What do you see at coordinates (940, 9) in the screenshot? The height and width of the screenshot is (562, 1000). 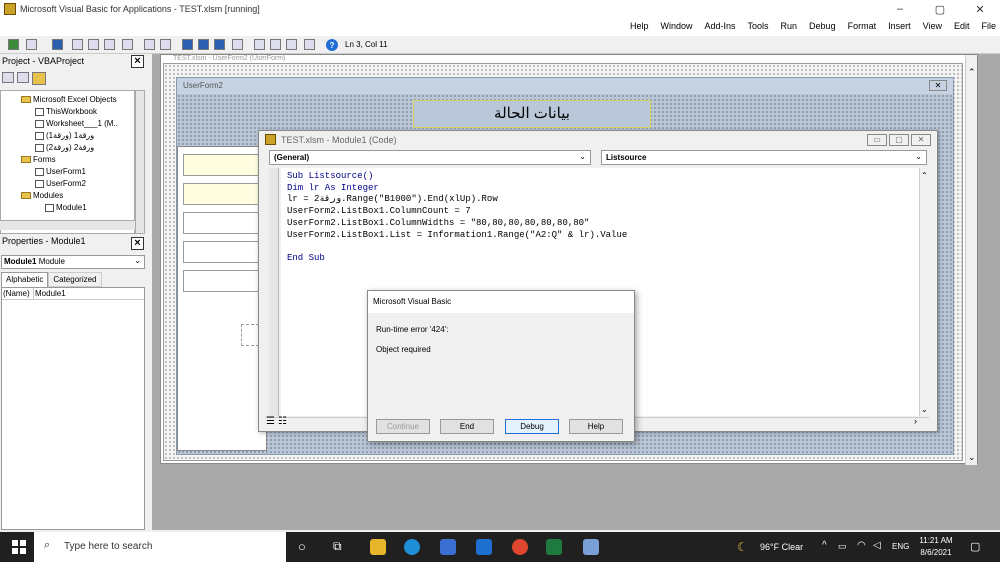 I see `restore-button: ▢` at bounding box center [940, 9].